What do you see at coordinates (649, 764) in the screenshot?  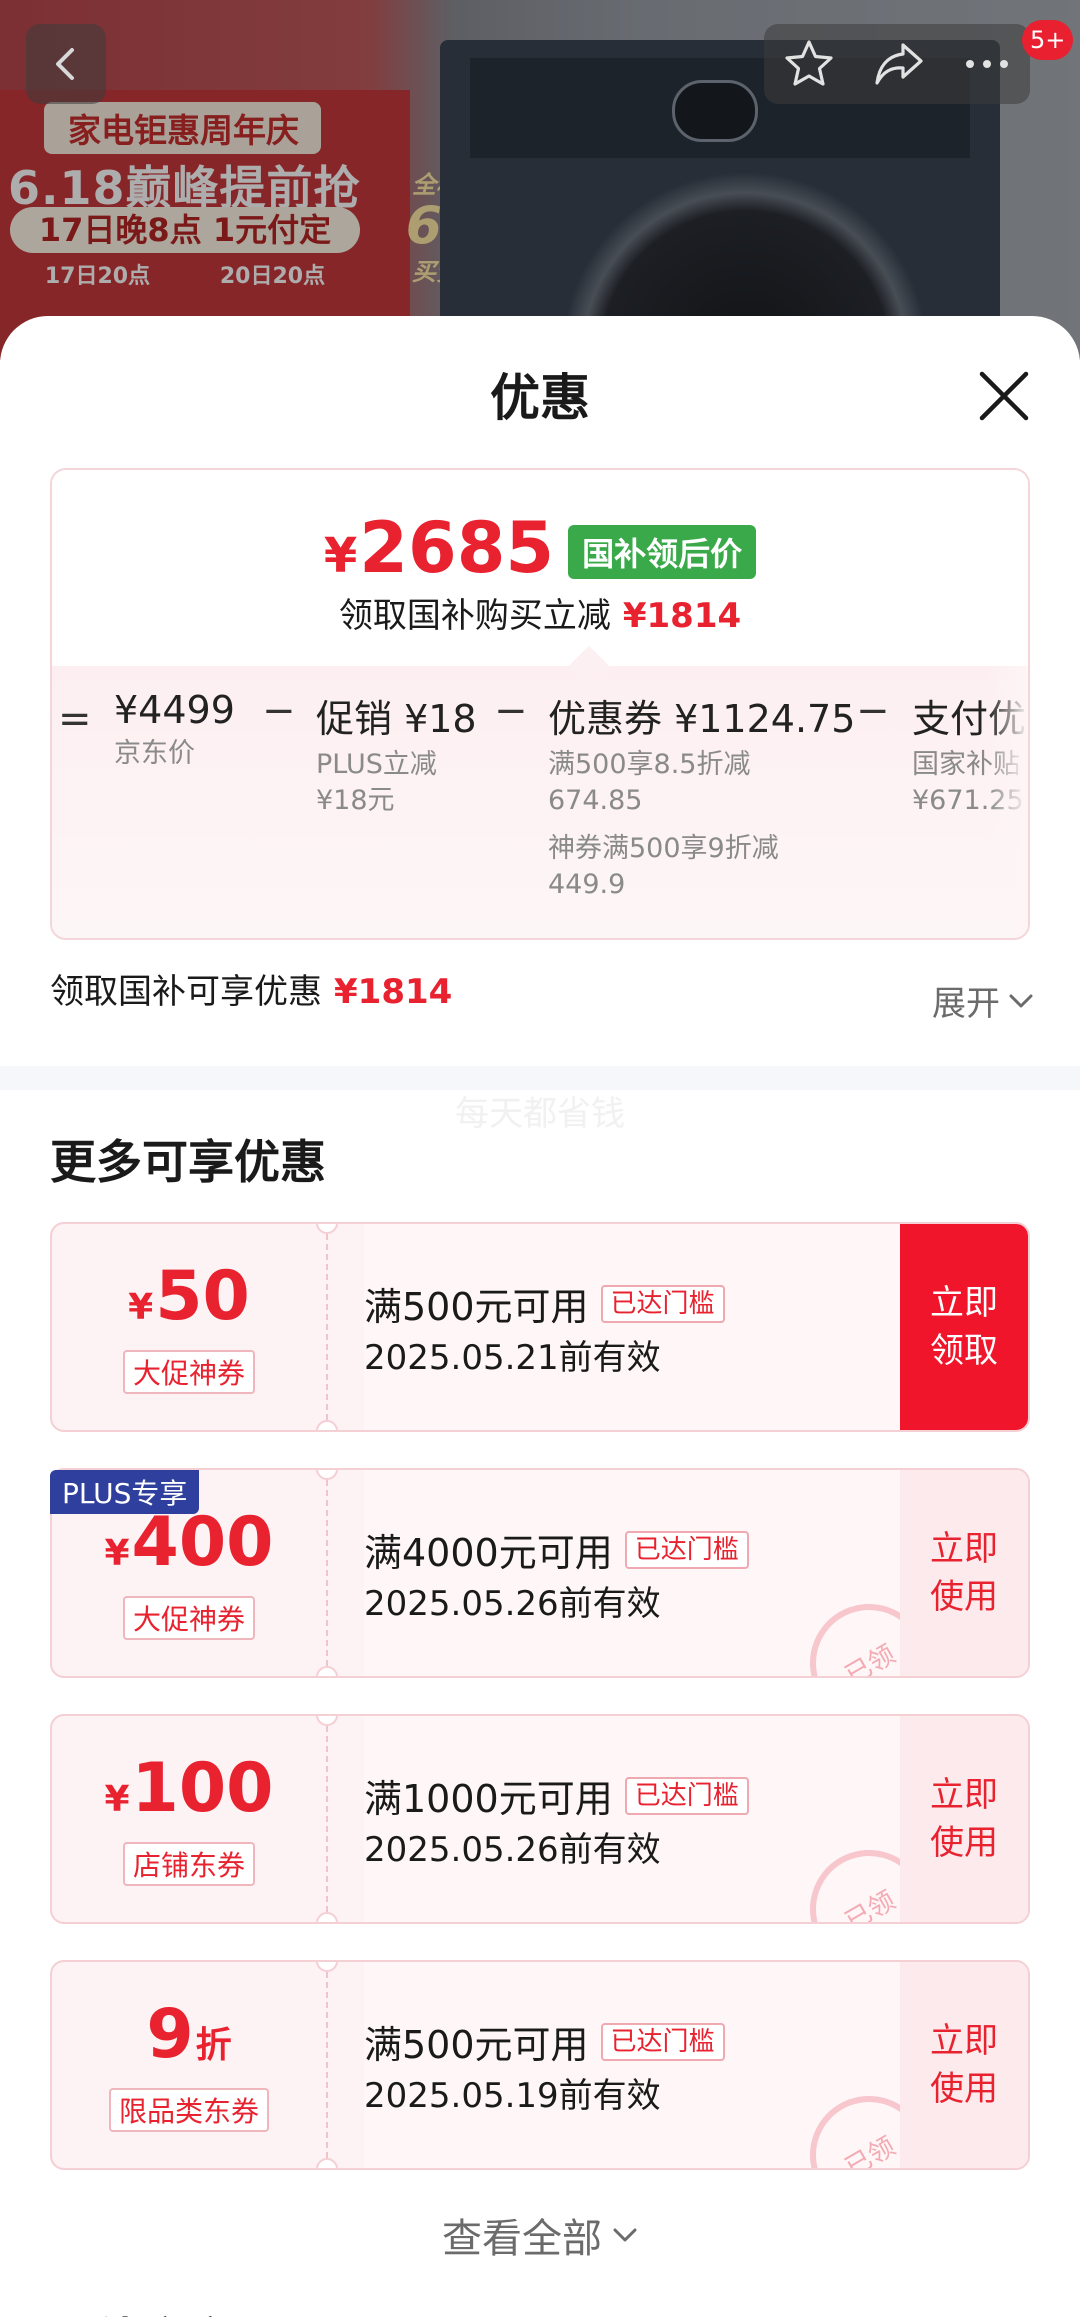 I see `breakdown-sub: 满500享8.5折减` at bounding box center [649, 764].